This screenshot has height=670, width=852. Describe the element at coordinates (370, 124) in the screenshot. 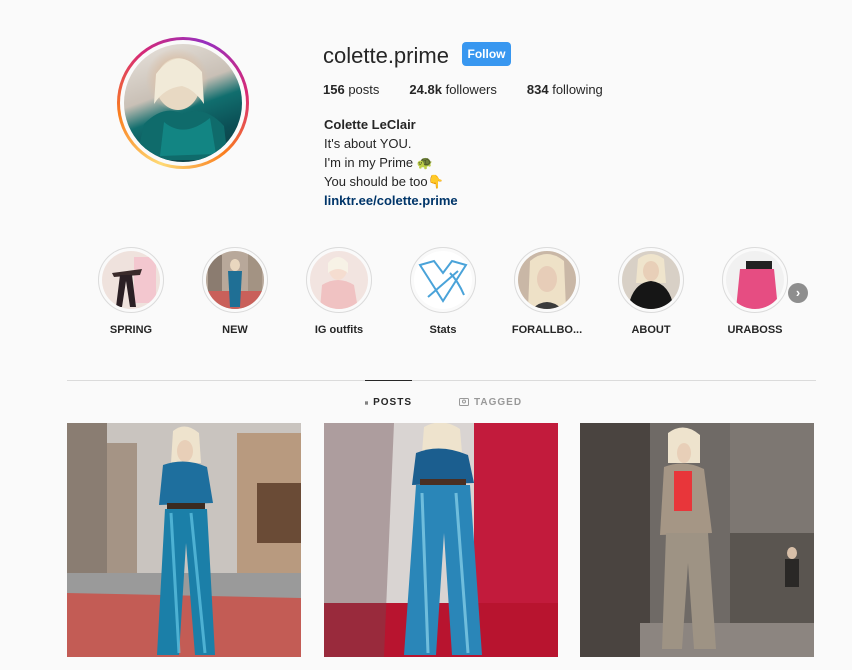

I see `full-name: Colette LeClair` at that location.